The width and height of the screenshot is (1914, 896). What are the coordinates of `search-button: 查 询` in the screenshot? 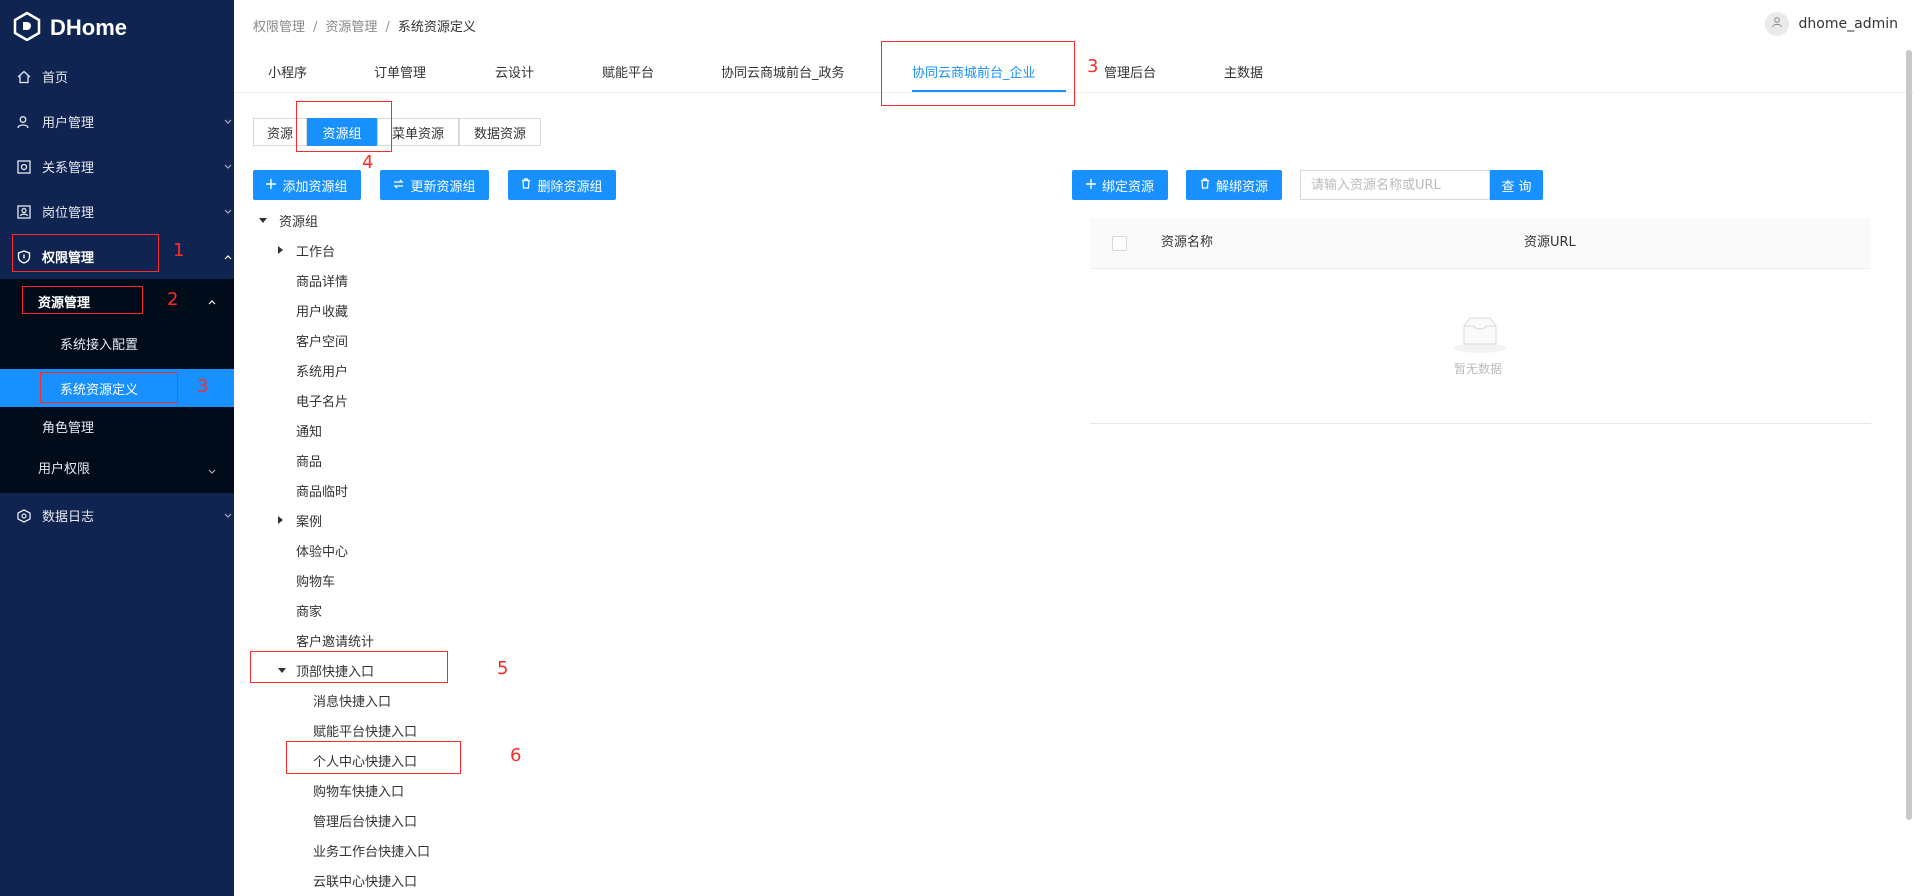 It's located at (1516, 185).